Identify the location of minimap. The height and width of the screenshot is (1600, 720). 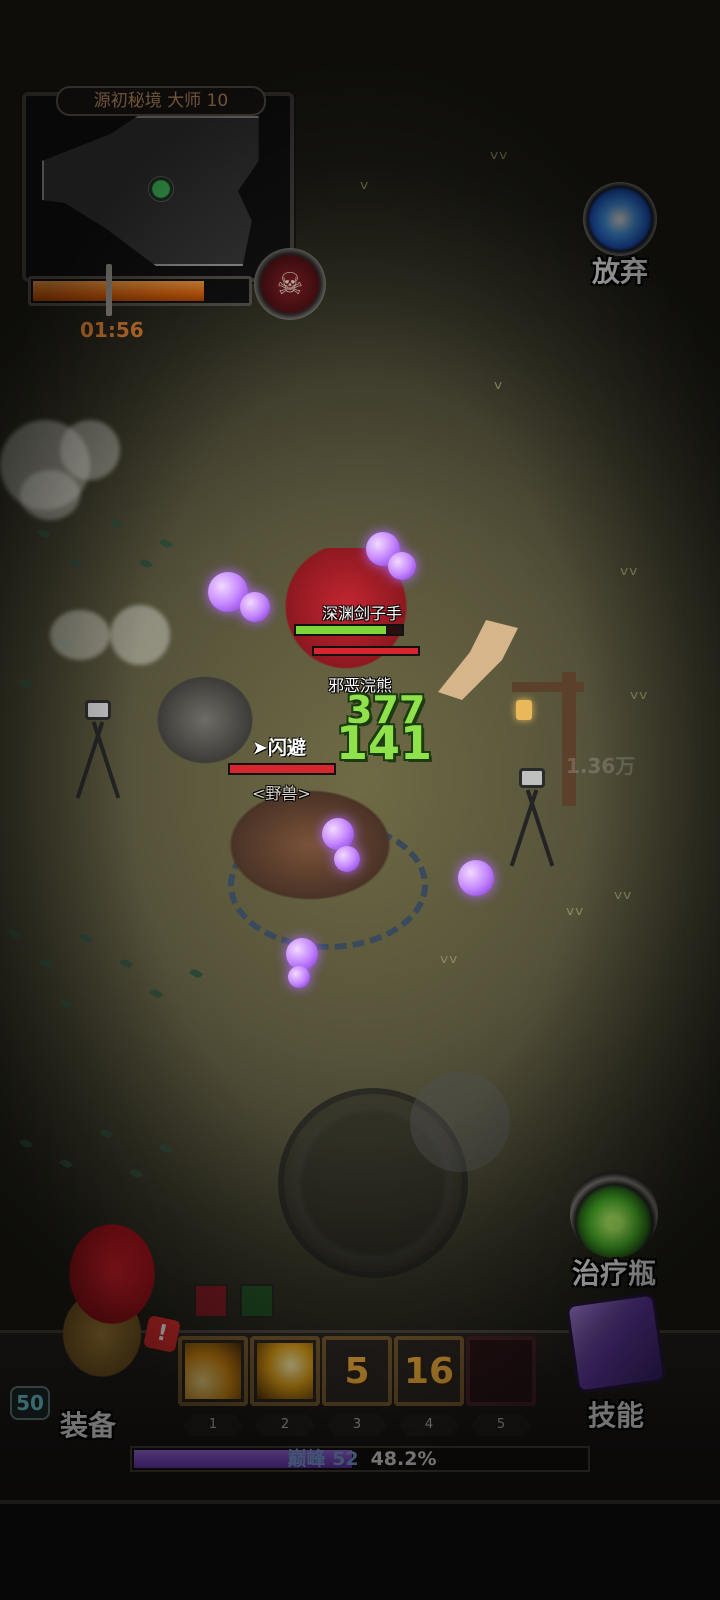
(158, 187).